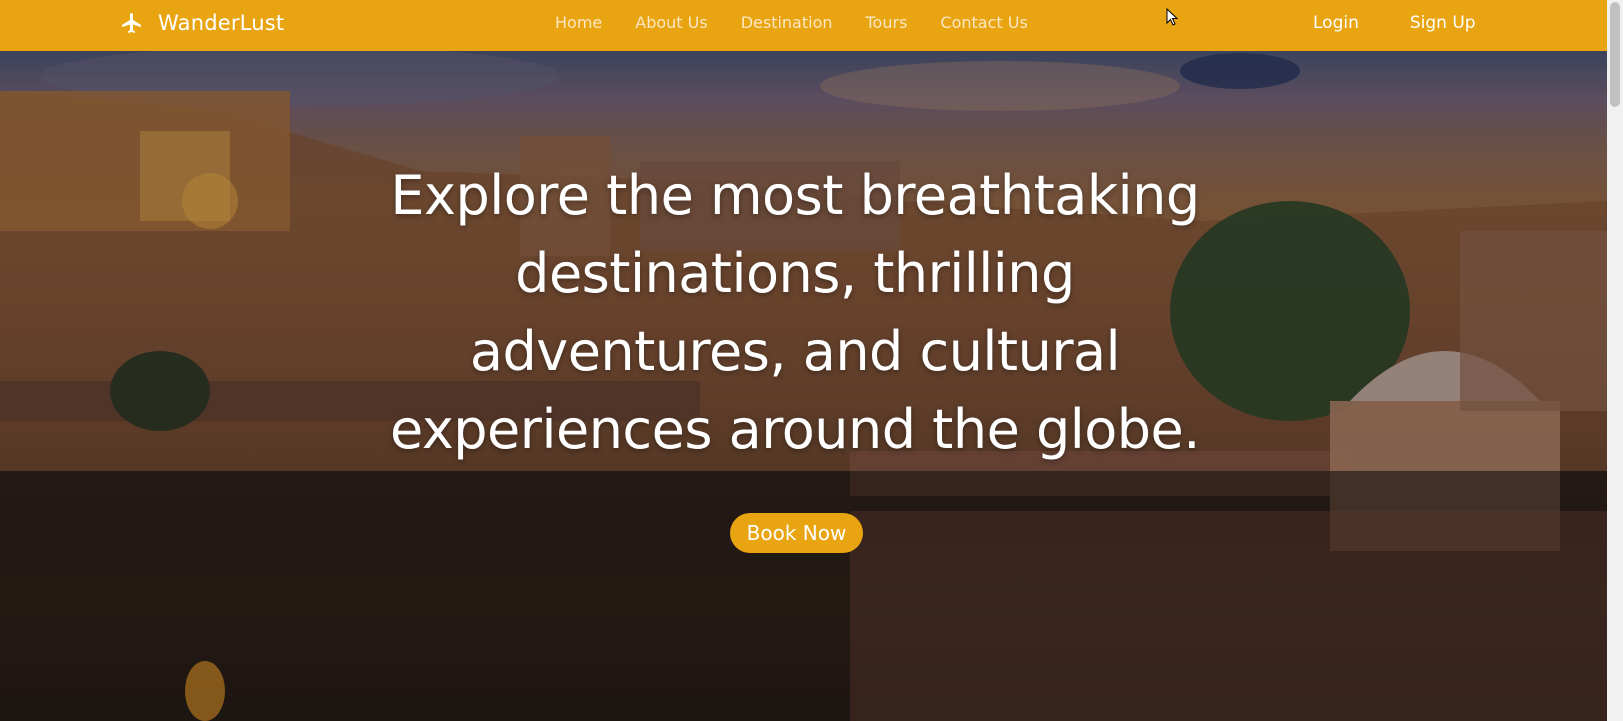 The width and height of the screenshot is (1623, 721). What do you see at coordinates (1615, 54) in the screenshot?
I see `scrollbar-thumb` at bounding box center [1615, 54].